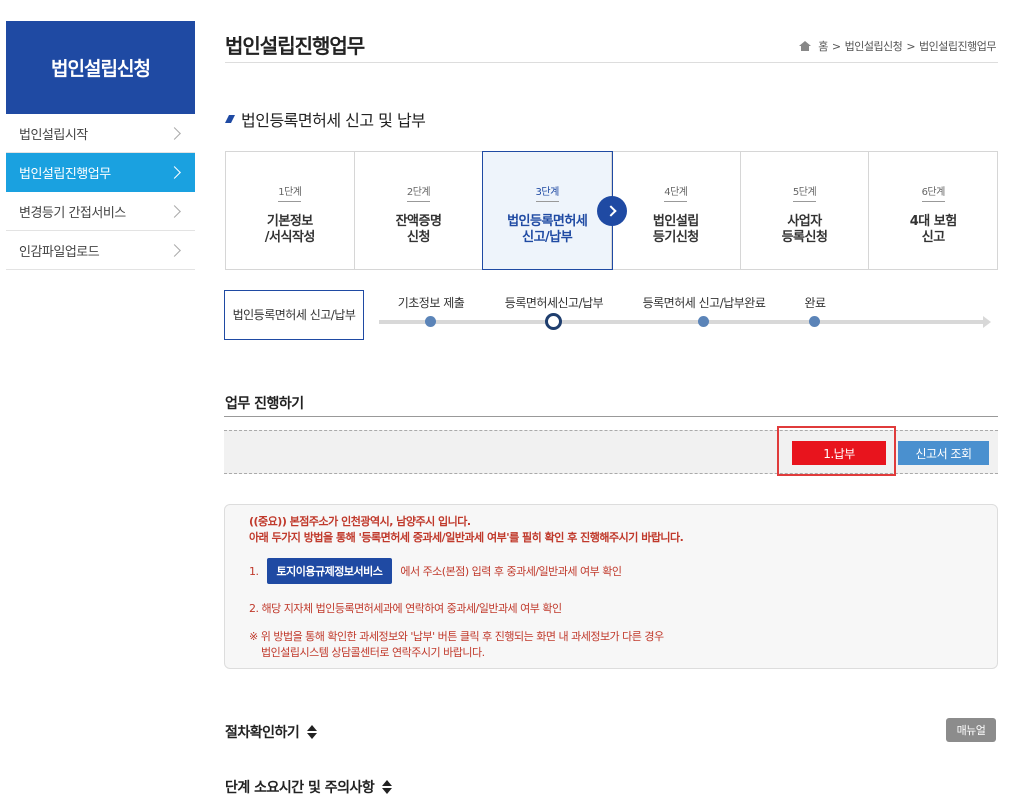  What do you see at coordinates (675, 229) in the screenshot?
I see `step-label: 법인설립 등기신청` at bounding box center [675, 229].